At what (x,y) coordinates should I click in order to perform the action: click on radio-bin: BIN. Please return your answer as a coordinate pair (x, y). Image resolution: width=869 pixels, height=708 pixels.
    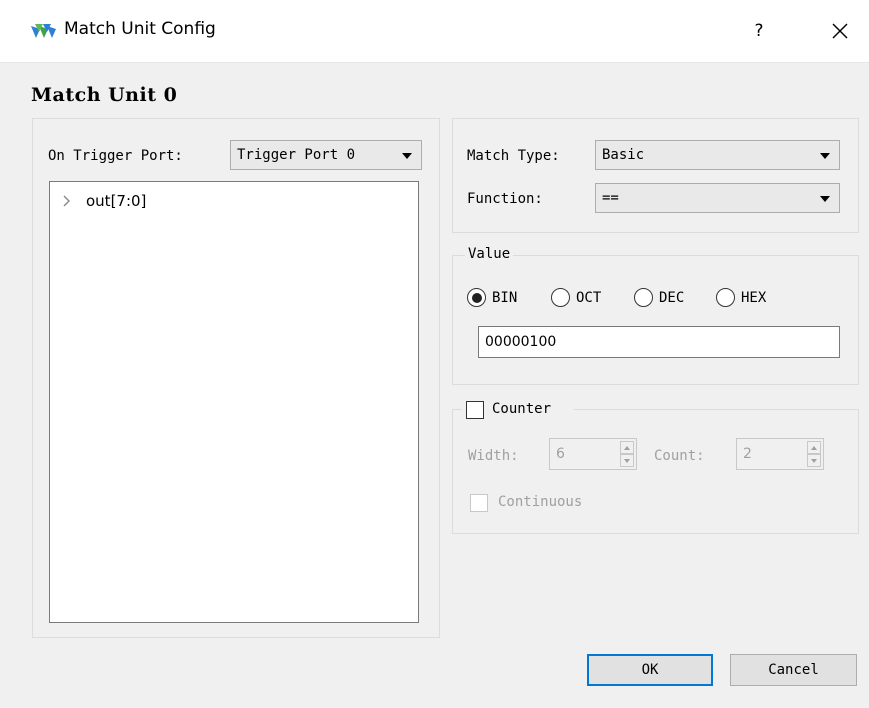
    Looking at the image, I should click on (492, 297).